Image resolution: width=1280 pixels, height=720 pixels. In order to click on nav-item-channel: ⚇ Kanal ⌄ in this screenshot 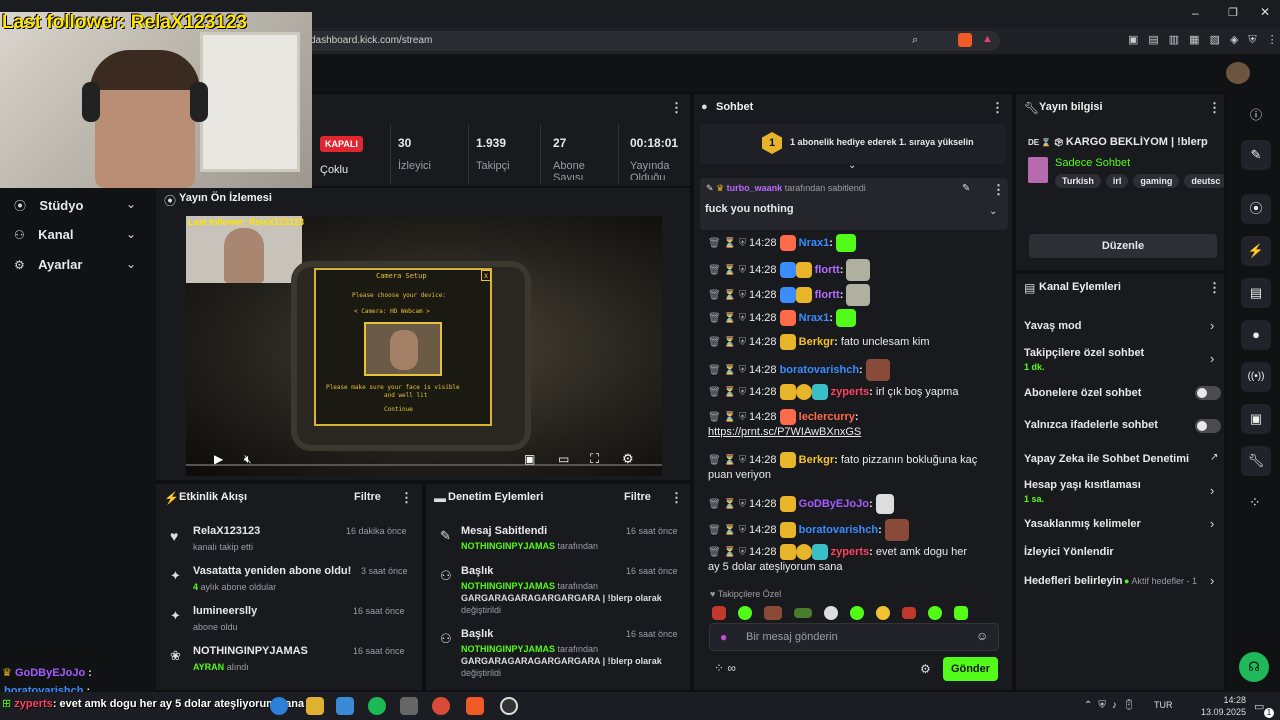, I will do `click(84, 234)`.